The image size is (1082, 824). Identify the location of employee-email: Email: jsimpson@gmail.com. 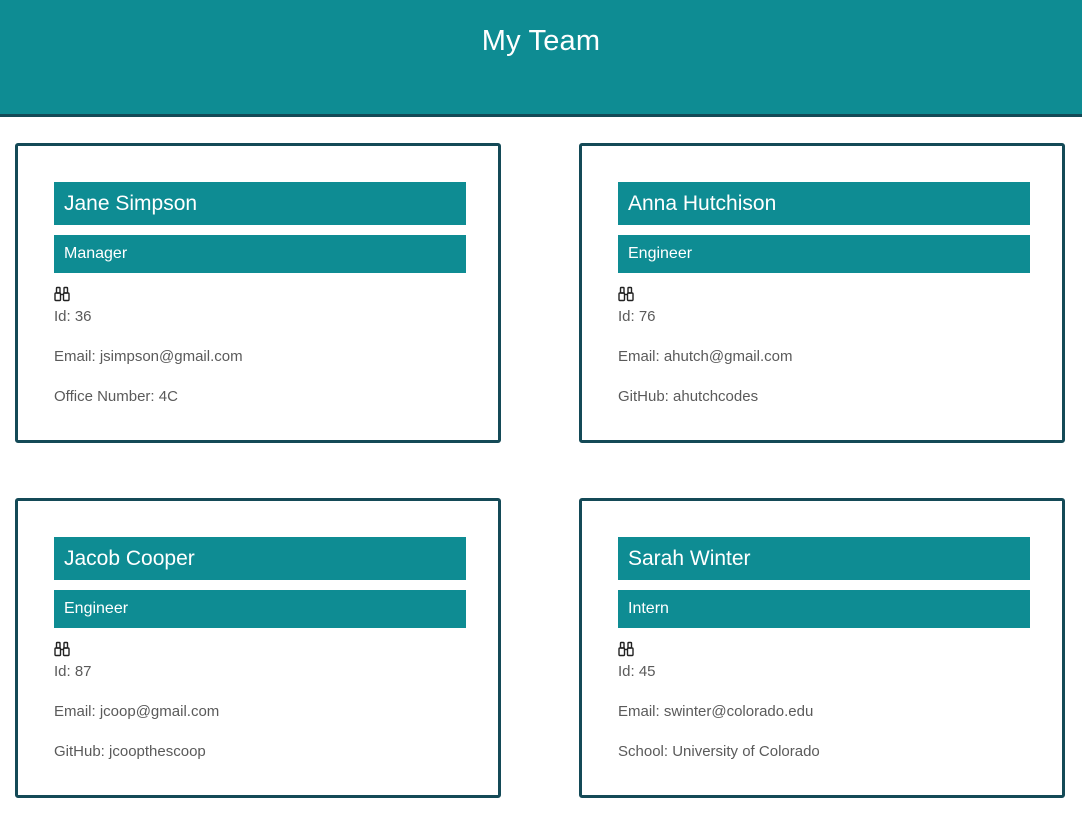
(148, 356).